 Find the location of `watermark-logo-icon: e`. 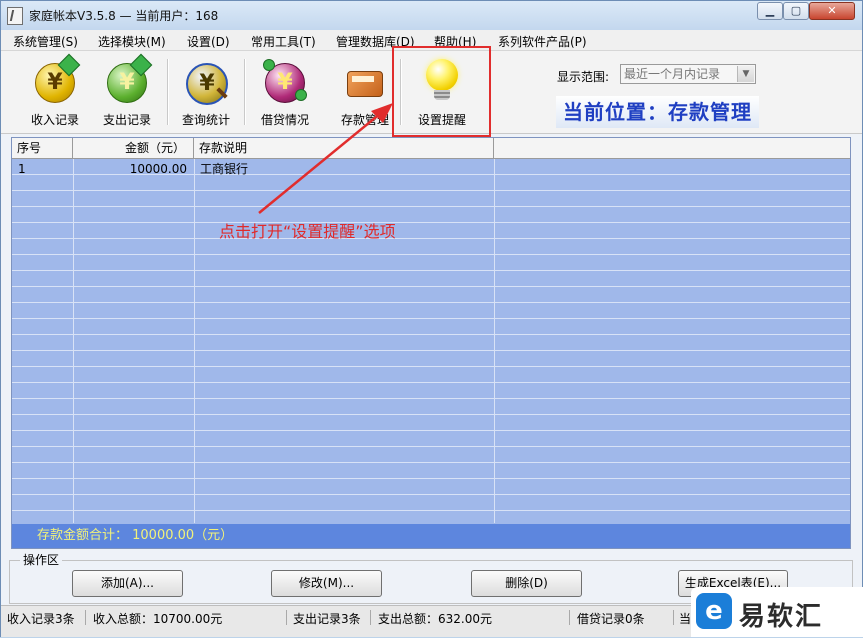

watermark-logo-icon: e is located at coordinates (714, 611).